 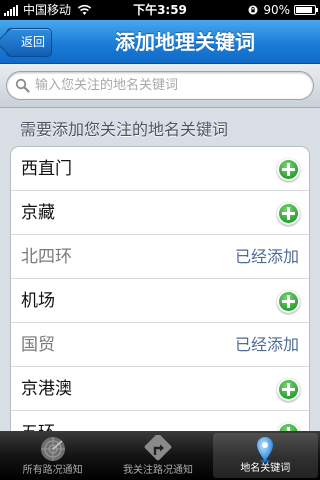 I want to click on tab-place-keywords: 地名关键词, so click(x=265, y=455).